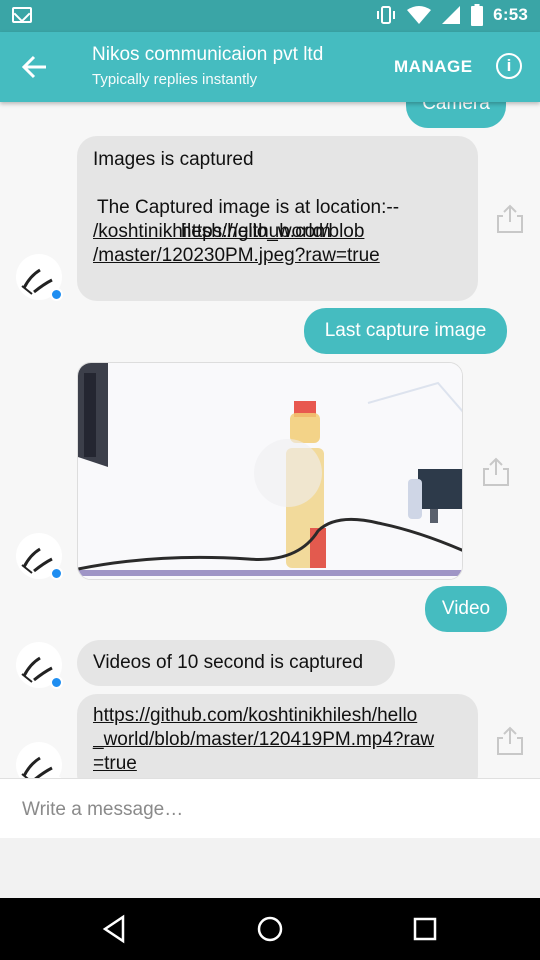  I want to click on video-link-part3: =true, so click(277, 764).